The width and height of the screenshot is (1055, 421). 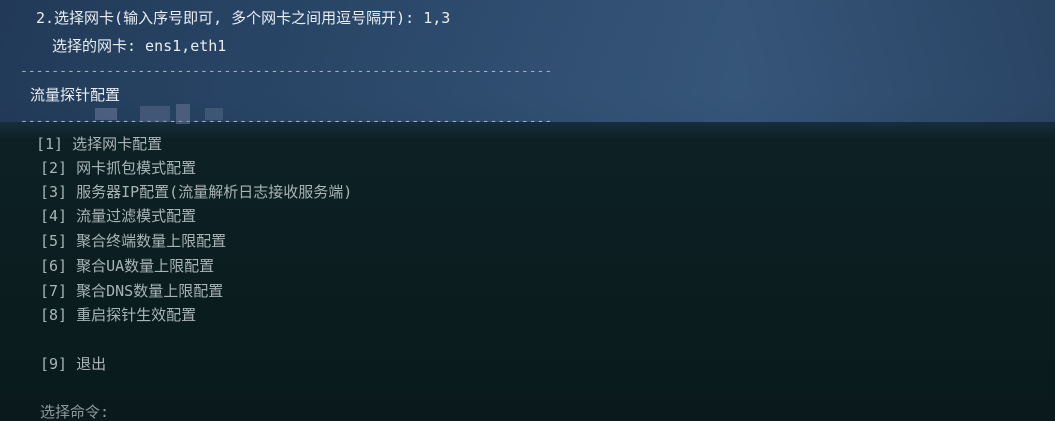 What do you see at coordinates (119, 411) in the screenshot?
I see `command-input-cursor` at bounding box center [119, 411].